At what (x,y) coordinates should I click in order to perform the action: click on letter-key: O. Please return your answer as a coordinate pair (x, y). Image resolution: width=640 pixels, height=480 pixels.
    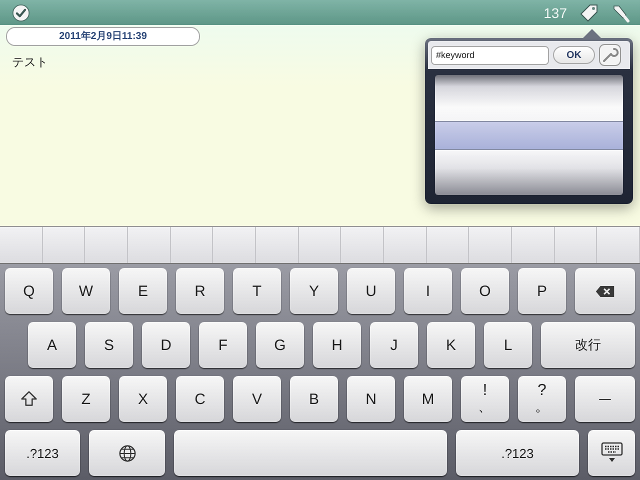
    Looking at the image, I should click on (485, 291).